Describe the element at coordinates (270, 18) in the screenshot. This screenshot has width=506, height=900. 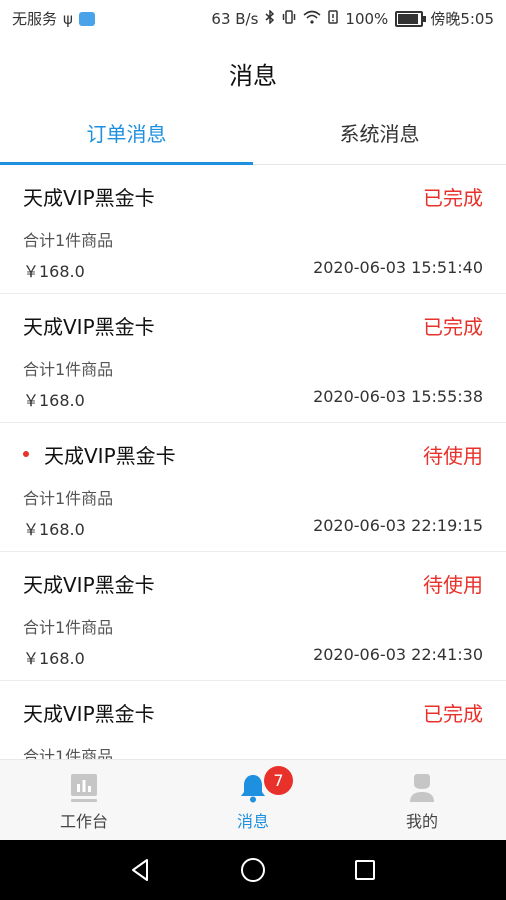
I see `bluetooth-icon` at that location.